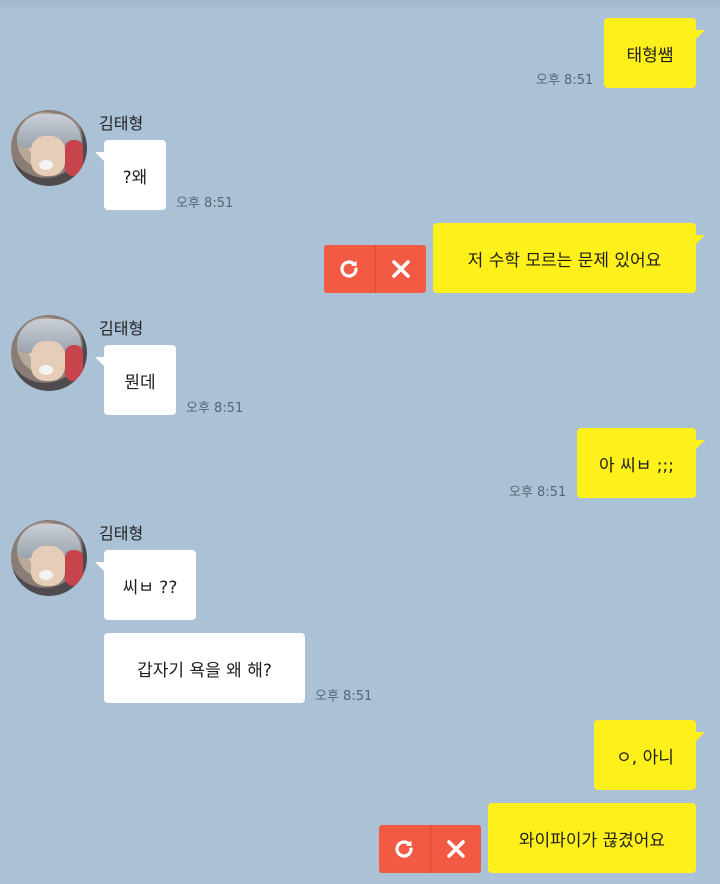 The image size is (720, 884). Describe the element at coordinates (641, 463) in the screenshot. I see `my-message-bubble: 아 씨ㅂ ;;;` at that location.